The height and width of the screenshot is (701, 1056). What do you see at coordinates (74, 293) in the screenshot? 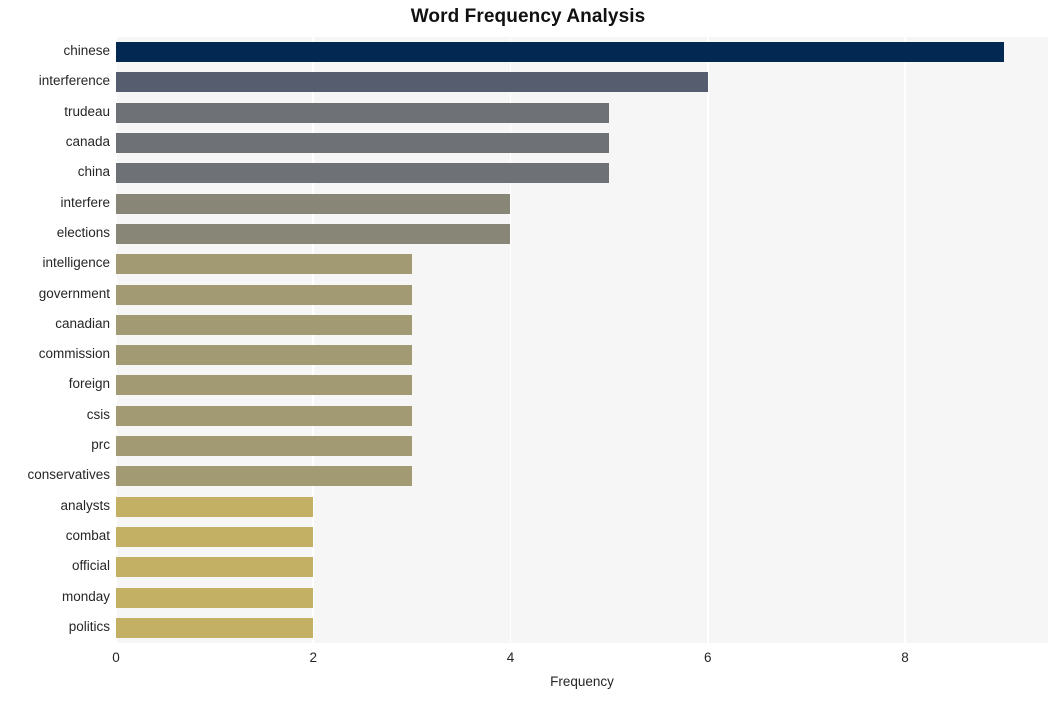
I see `y-tick-label-government: government` at bounding box center [74, 293].